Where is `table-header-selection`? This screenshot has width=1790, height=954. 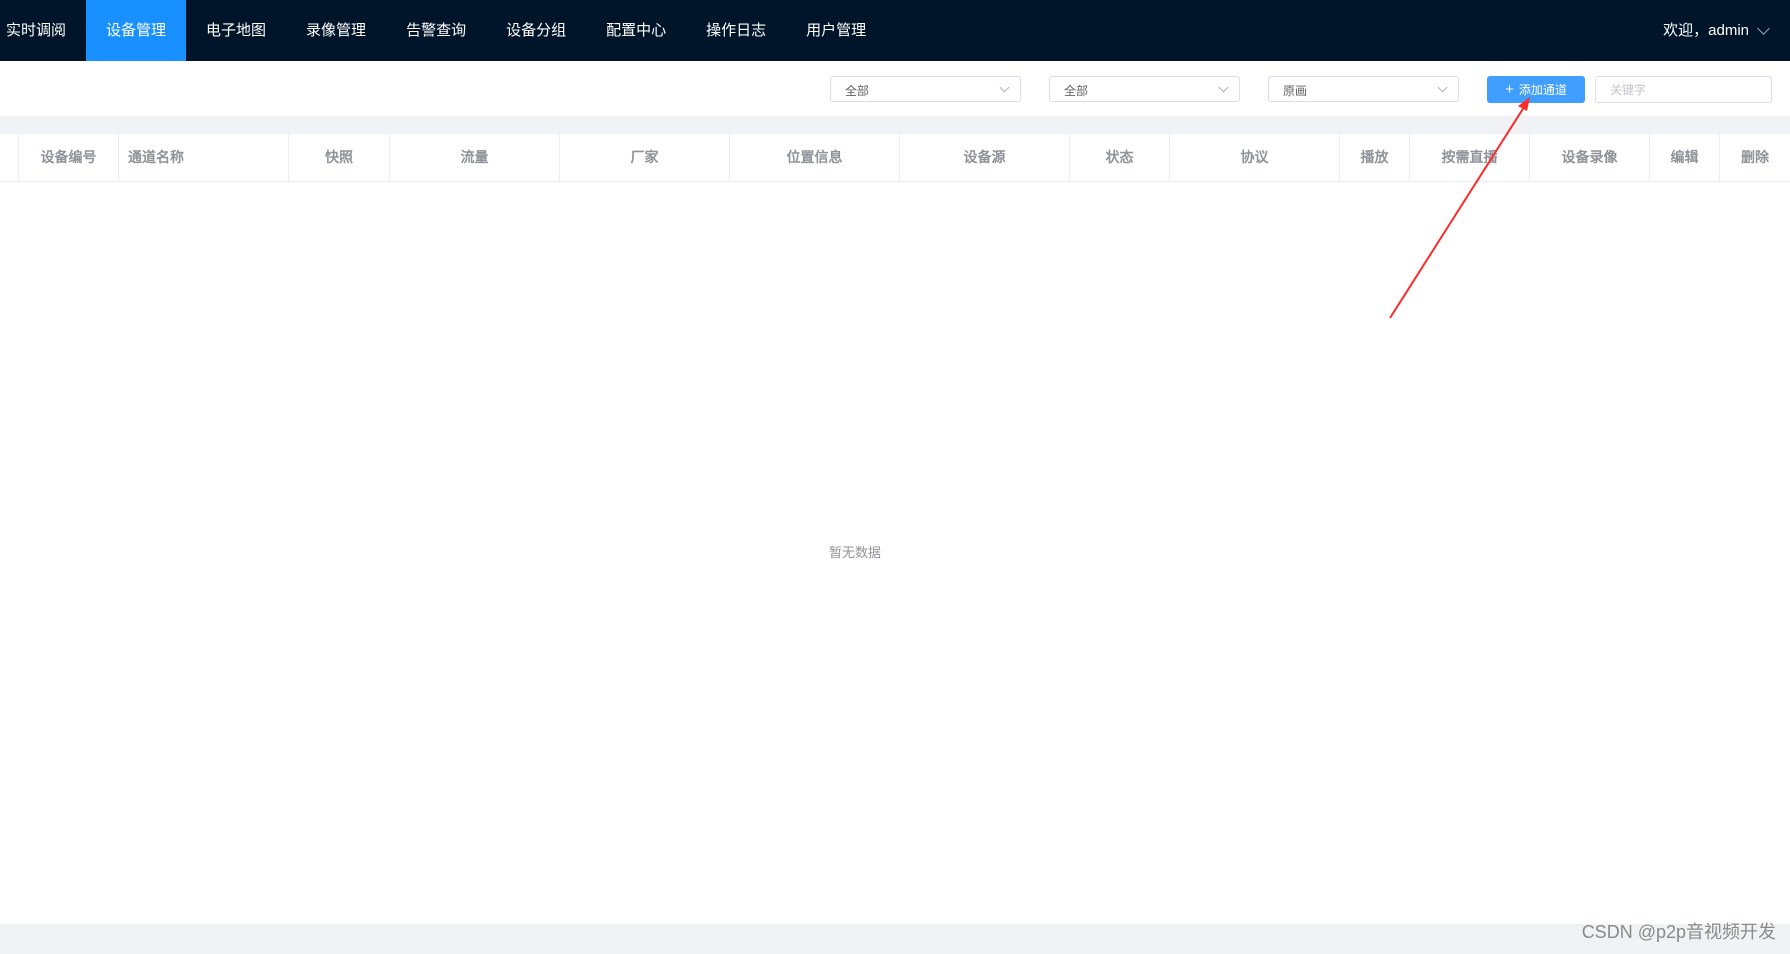
table-header-selection is located at coordinates (9, 157).